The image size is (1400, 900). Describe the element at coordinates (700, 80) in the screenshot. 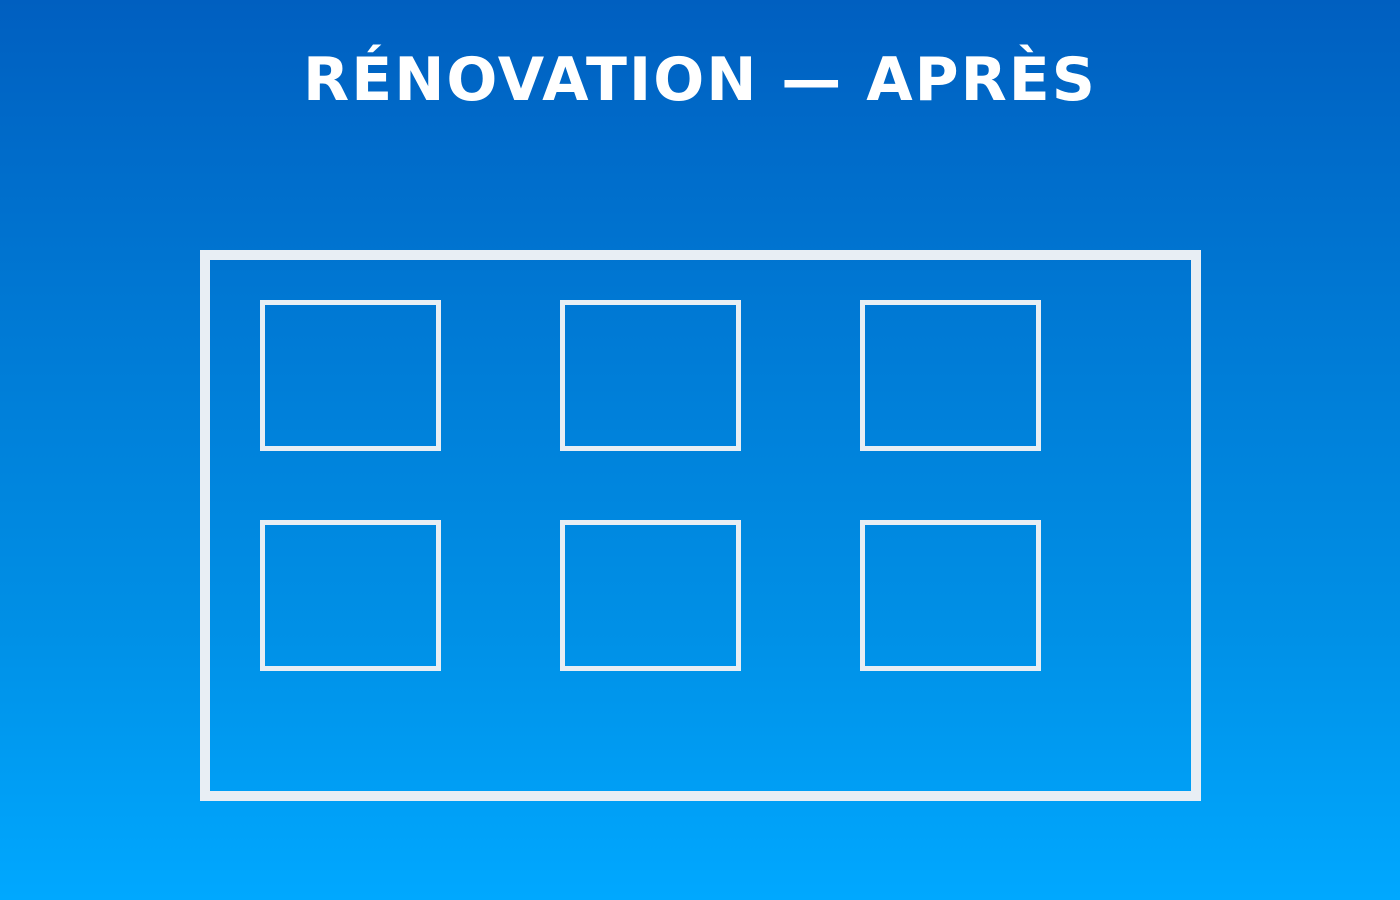

I see `page-title: RÉNOVATION — APRÈS` at that location.